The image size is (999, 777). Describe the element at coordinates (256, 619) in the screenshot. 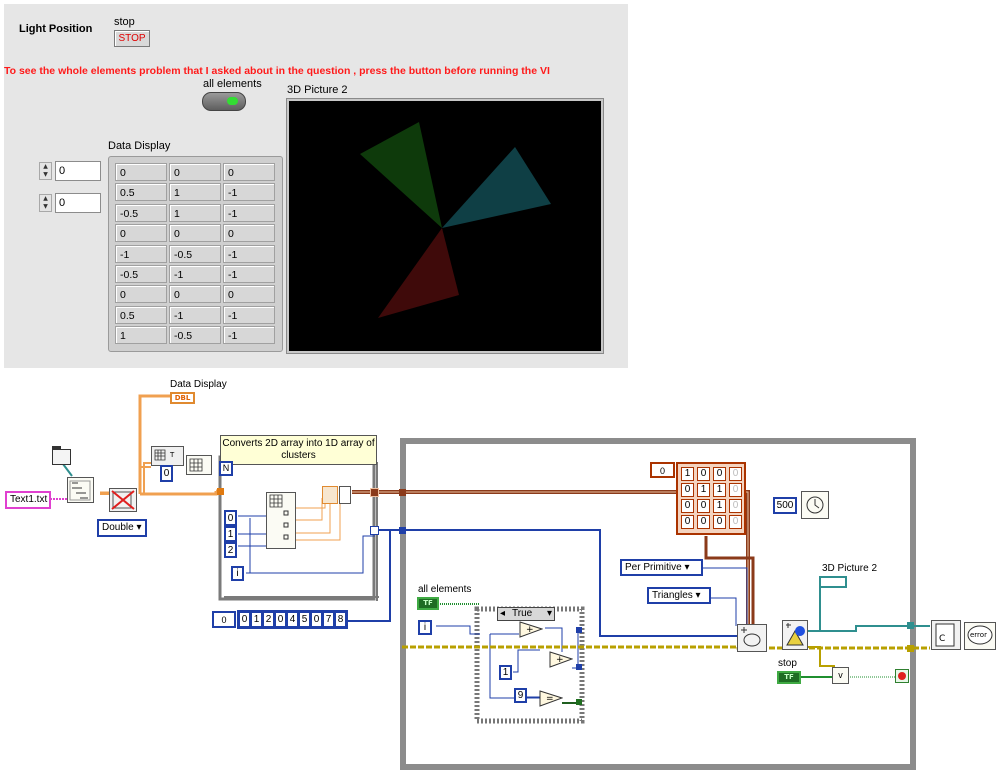

I see `array-element: 1` at that location.